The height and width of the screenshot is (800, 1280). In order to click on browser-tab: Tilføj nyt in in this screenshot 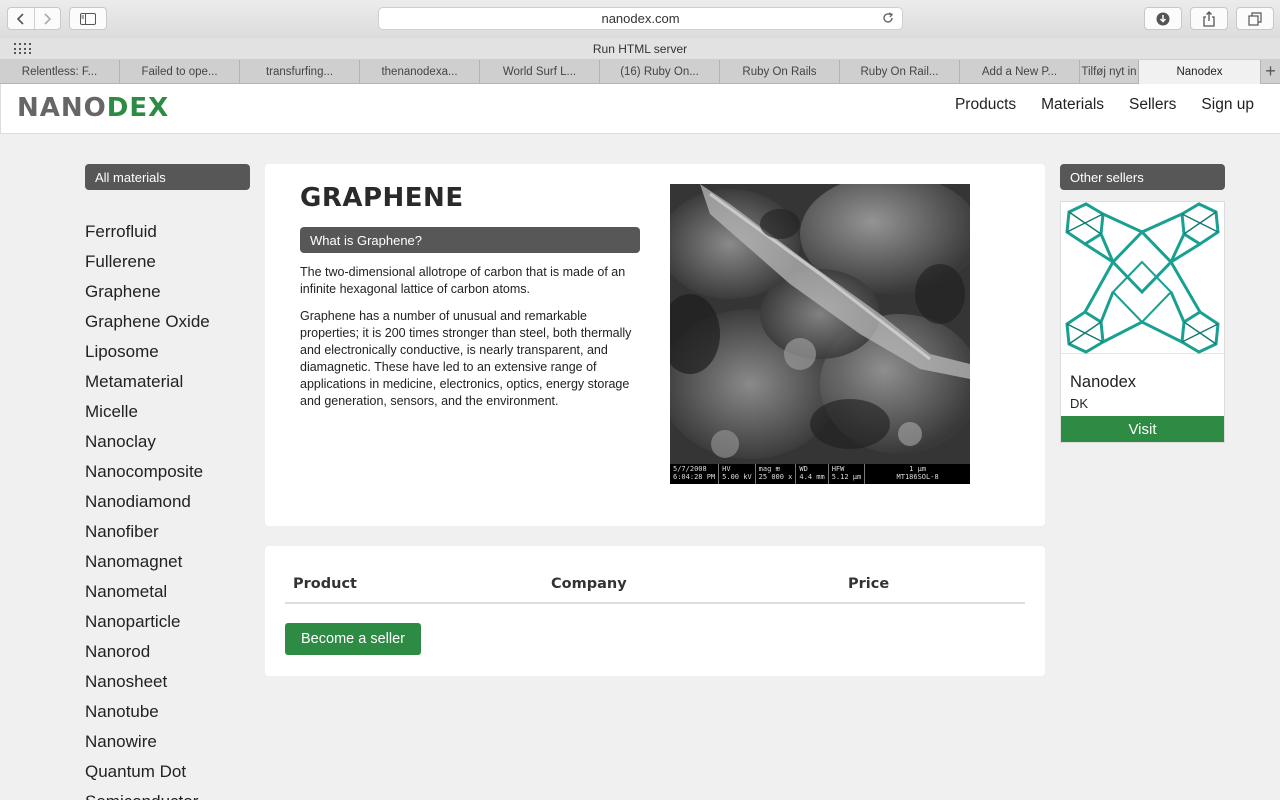, I will do `click(1109, 72)`.